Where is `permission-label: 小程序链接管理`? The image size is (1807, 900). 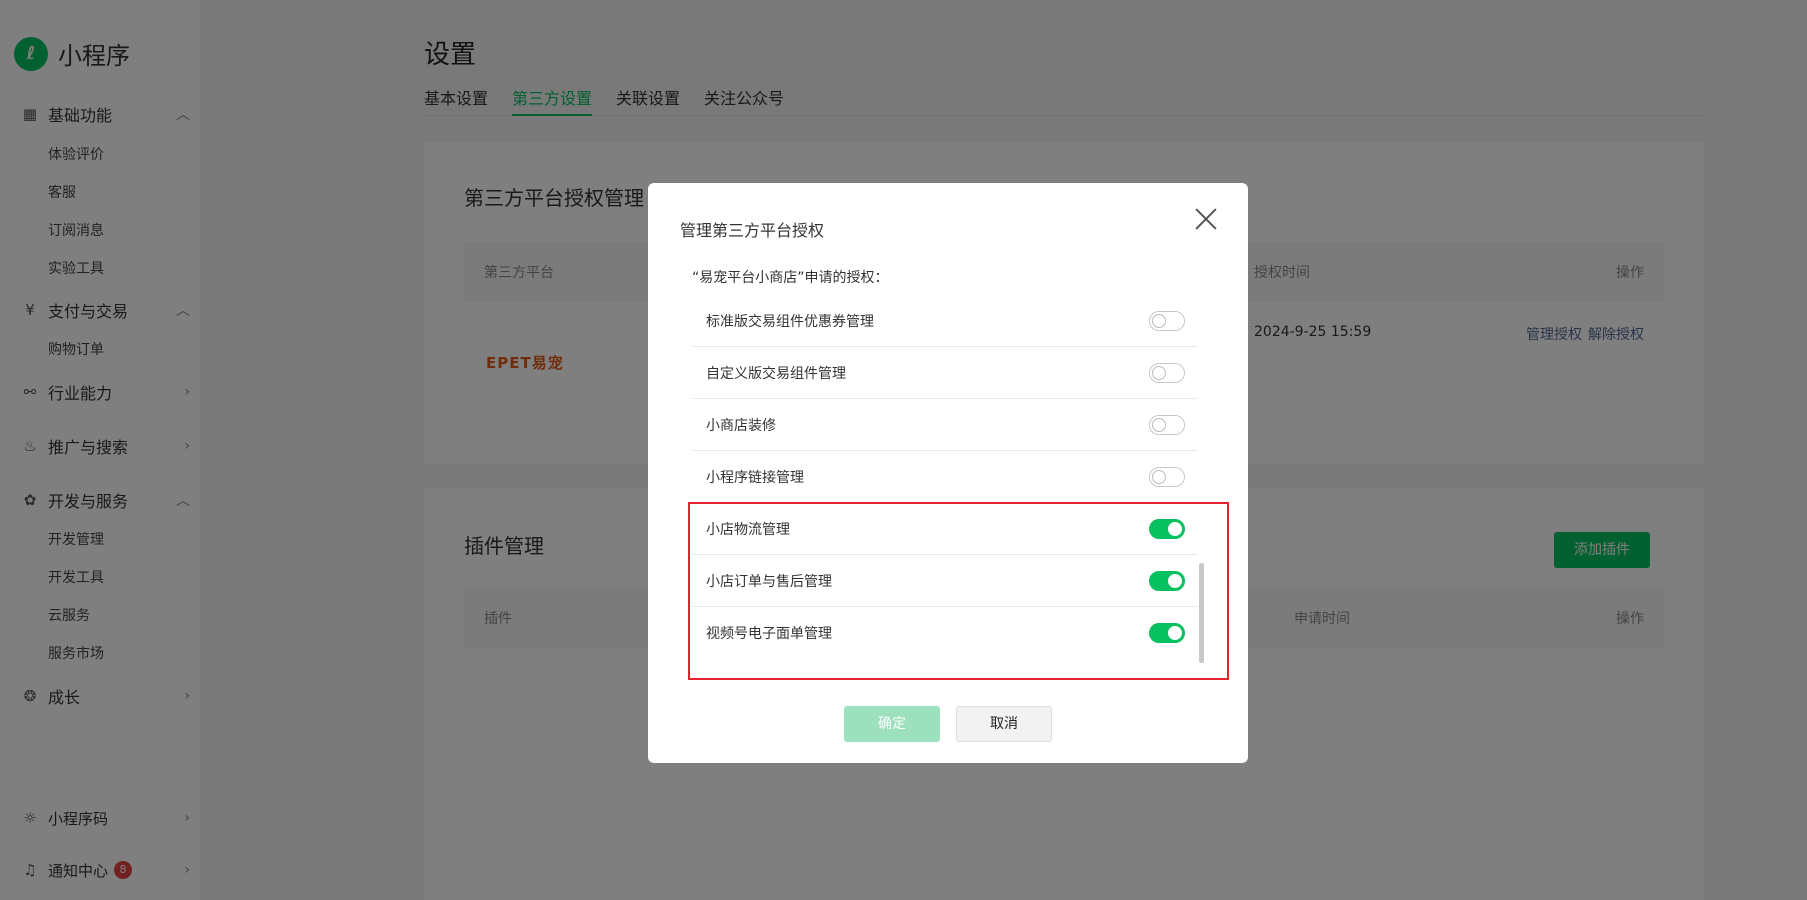 permission-label: 小程序链接管理 is located at coordinates (755, 477).